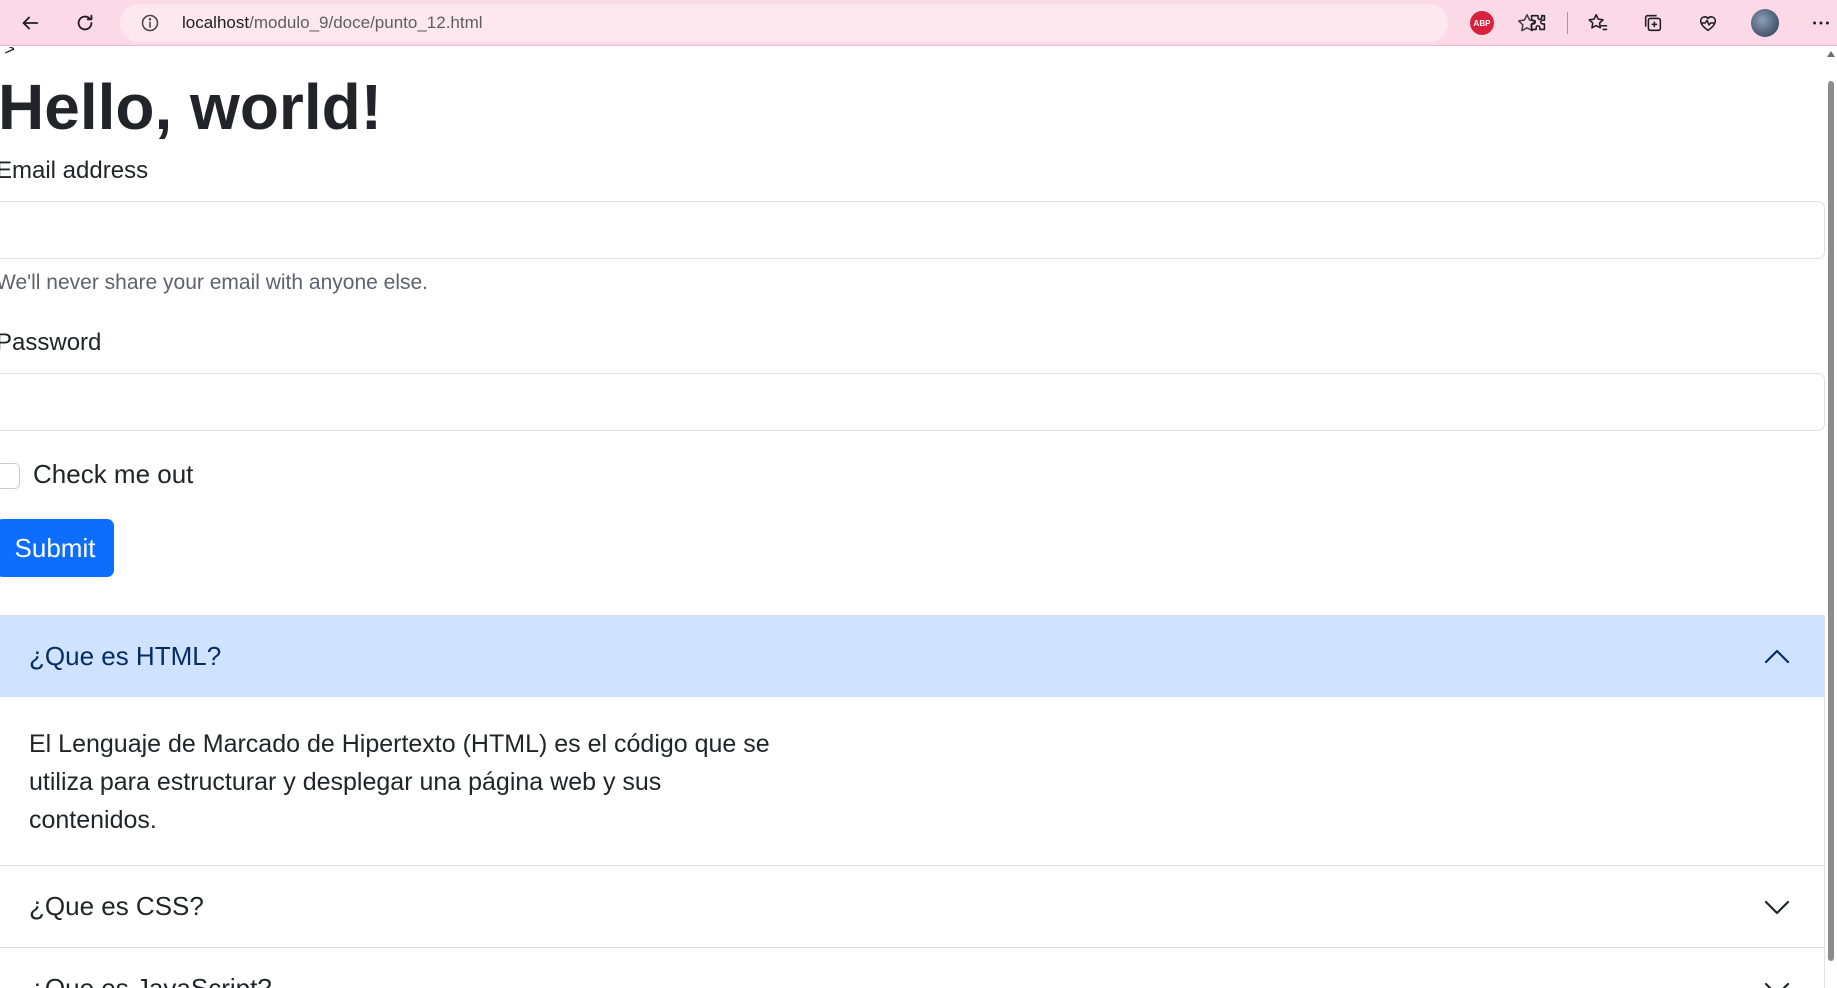  Describe the element at coordinates (51, 342) in the screenshot. I see `password-label: Password` at that location.